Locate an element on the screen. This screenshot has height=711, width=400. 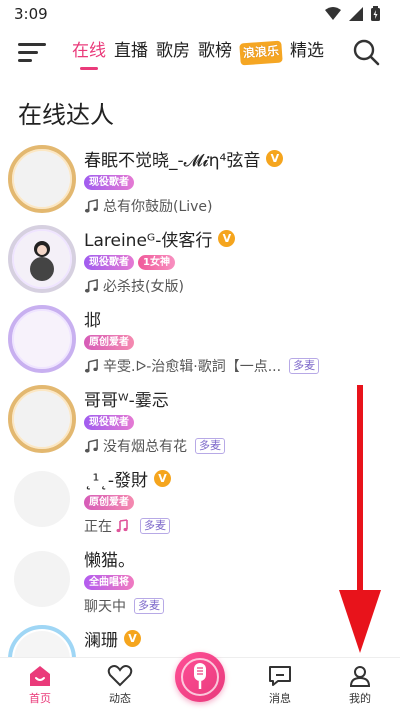
tab-online: 在线 is located at coordinates (89, 51).